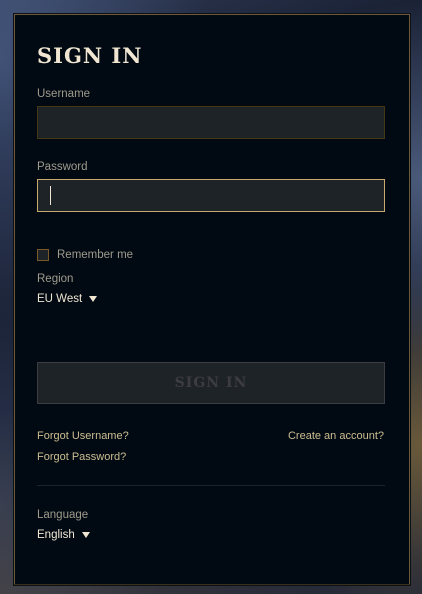 Image resolution: width=422 pixels, height=594 pixels. Describe the element at coordinates (83, 436) in the screenshot. I see `forgot-username-link: Forgot Username?` at that location.